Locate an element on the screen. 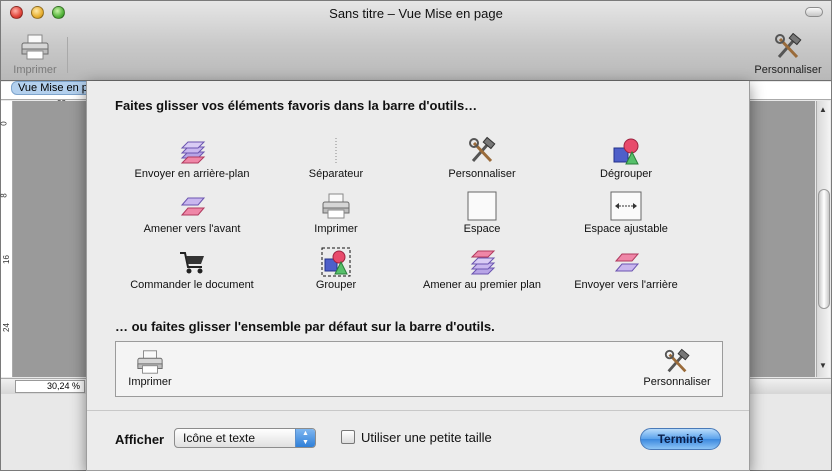 The image size is (832, 471). bring-to-front-icon is located at coordinates (483, 262).